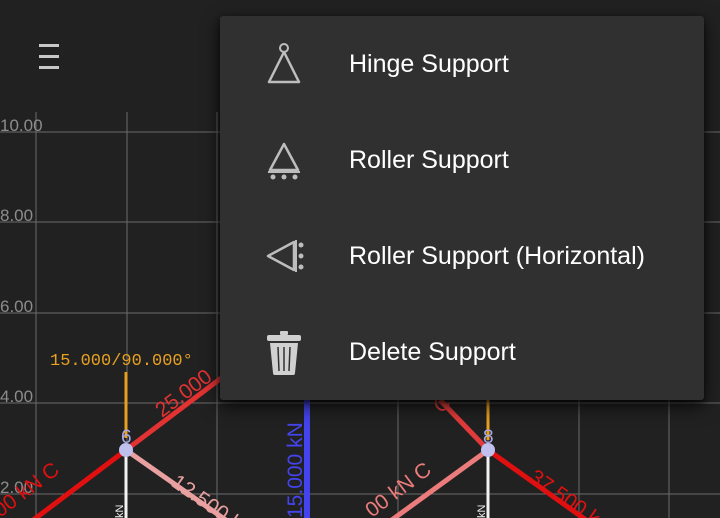 Image resolution: width=720 pixels, height=518 pixels. I want to click on menu-item-label: Roller Support (Horizontal), so click(497, 256).